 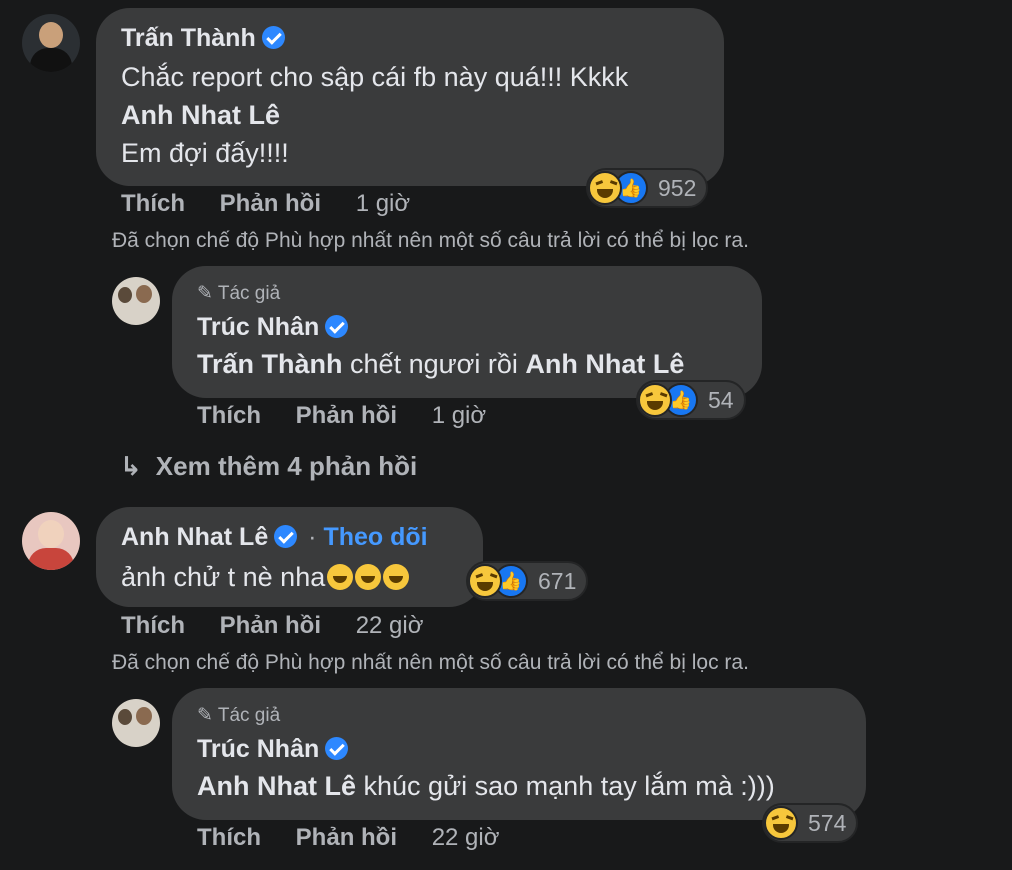 What do you see at coordinates (441, 364) in the screenshot?
I see `reply-text: Trấn Thành chết ngươi rồi Anh Nhat Lê` at bounding box center [441, 364].